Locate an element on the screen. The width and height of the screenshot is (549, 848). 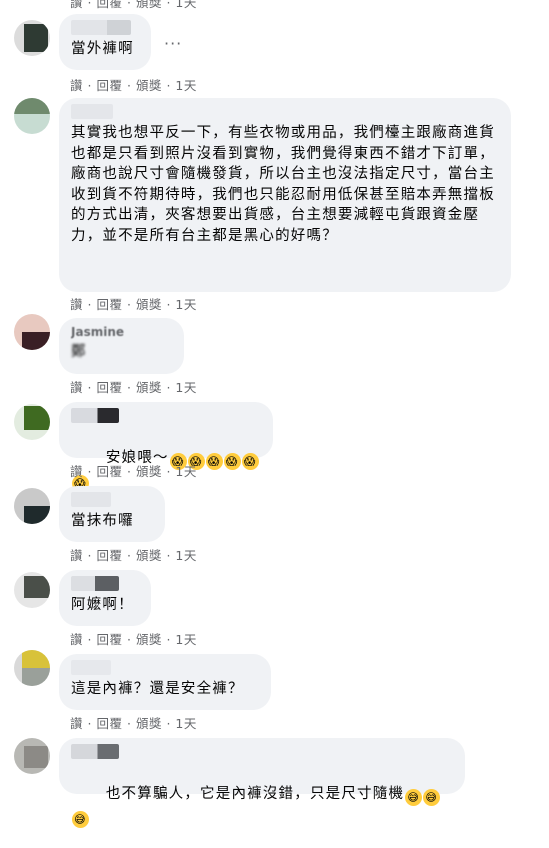
commenter-name: Jasmine is located at coordinates (121, 332).